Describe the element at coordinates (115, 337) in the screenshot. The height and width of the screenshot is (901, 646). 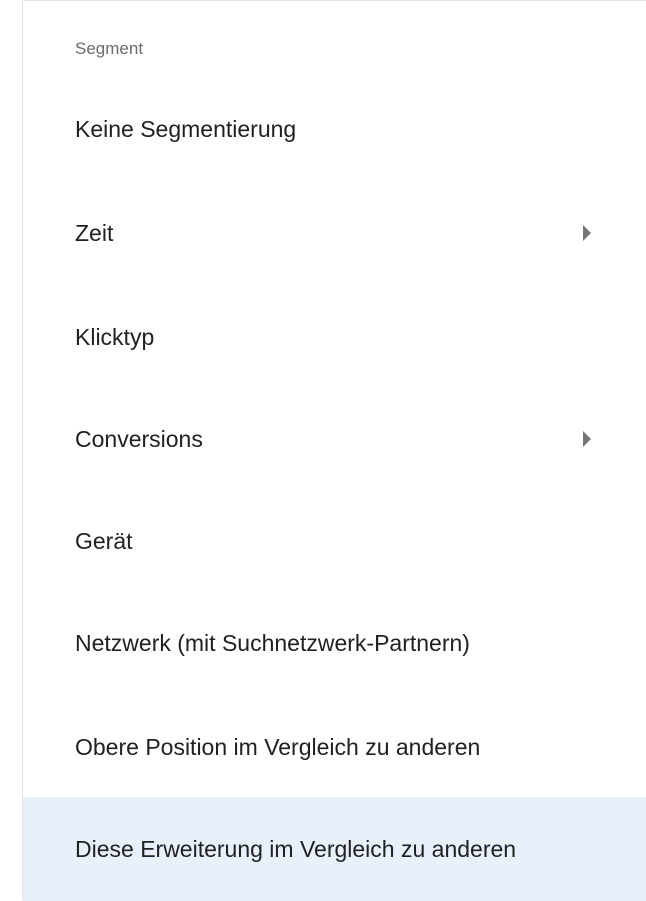
I see `menu-item-label: Klicktyp` at that location.